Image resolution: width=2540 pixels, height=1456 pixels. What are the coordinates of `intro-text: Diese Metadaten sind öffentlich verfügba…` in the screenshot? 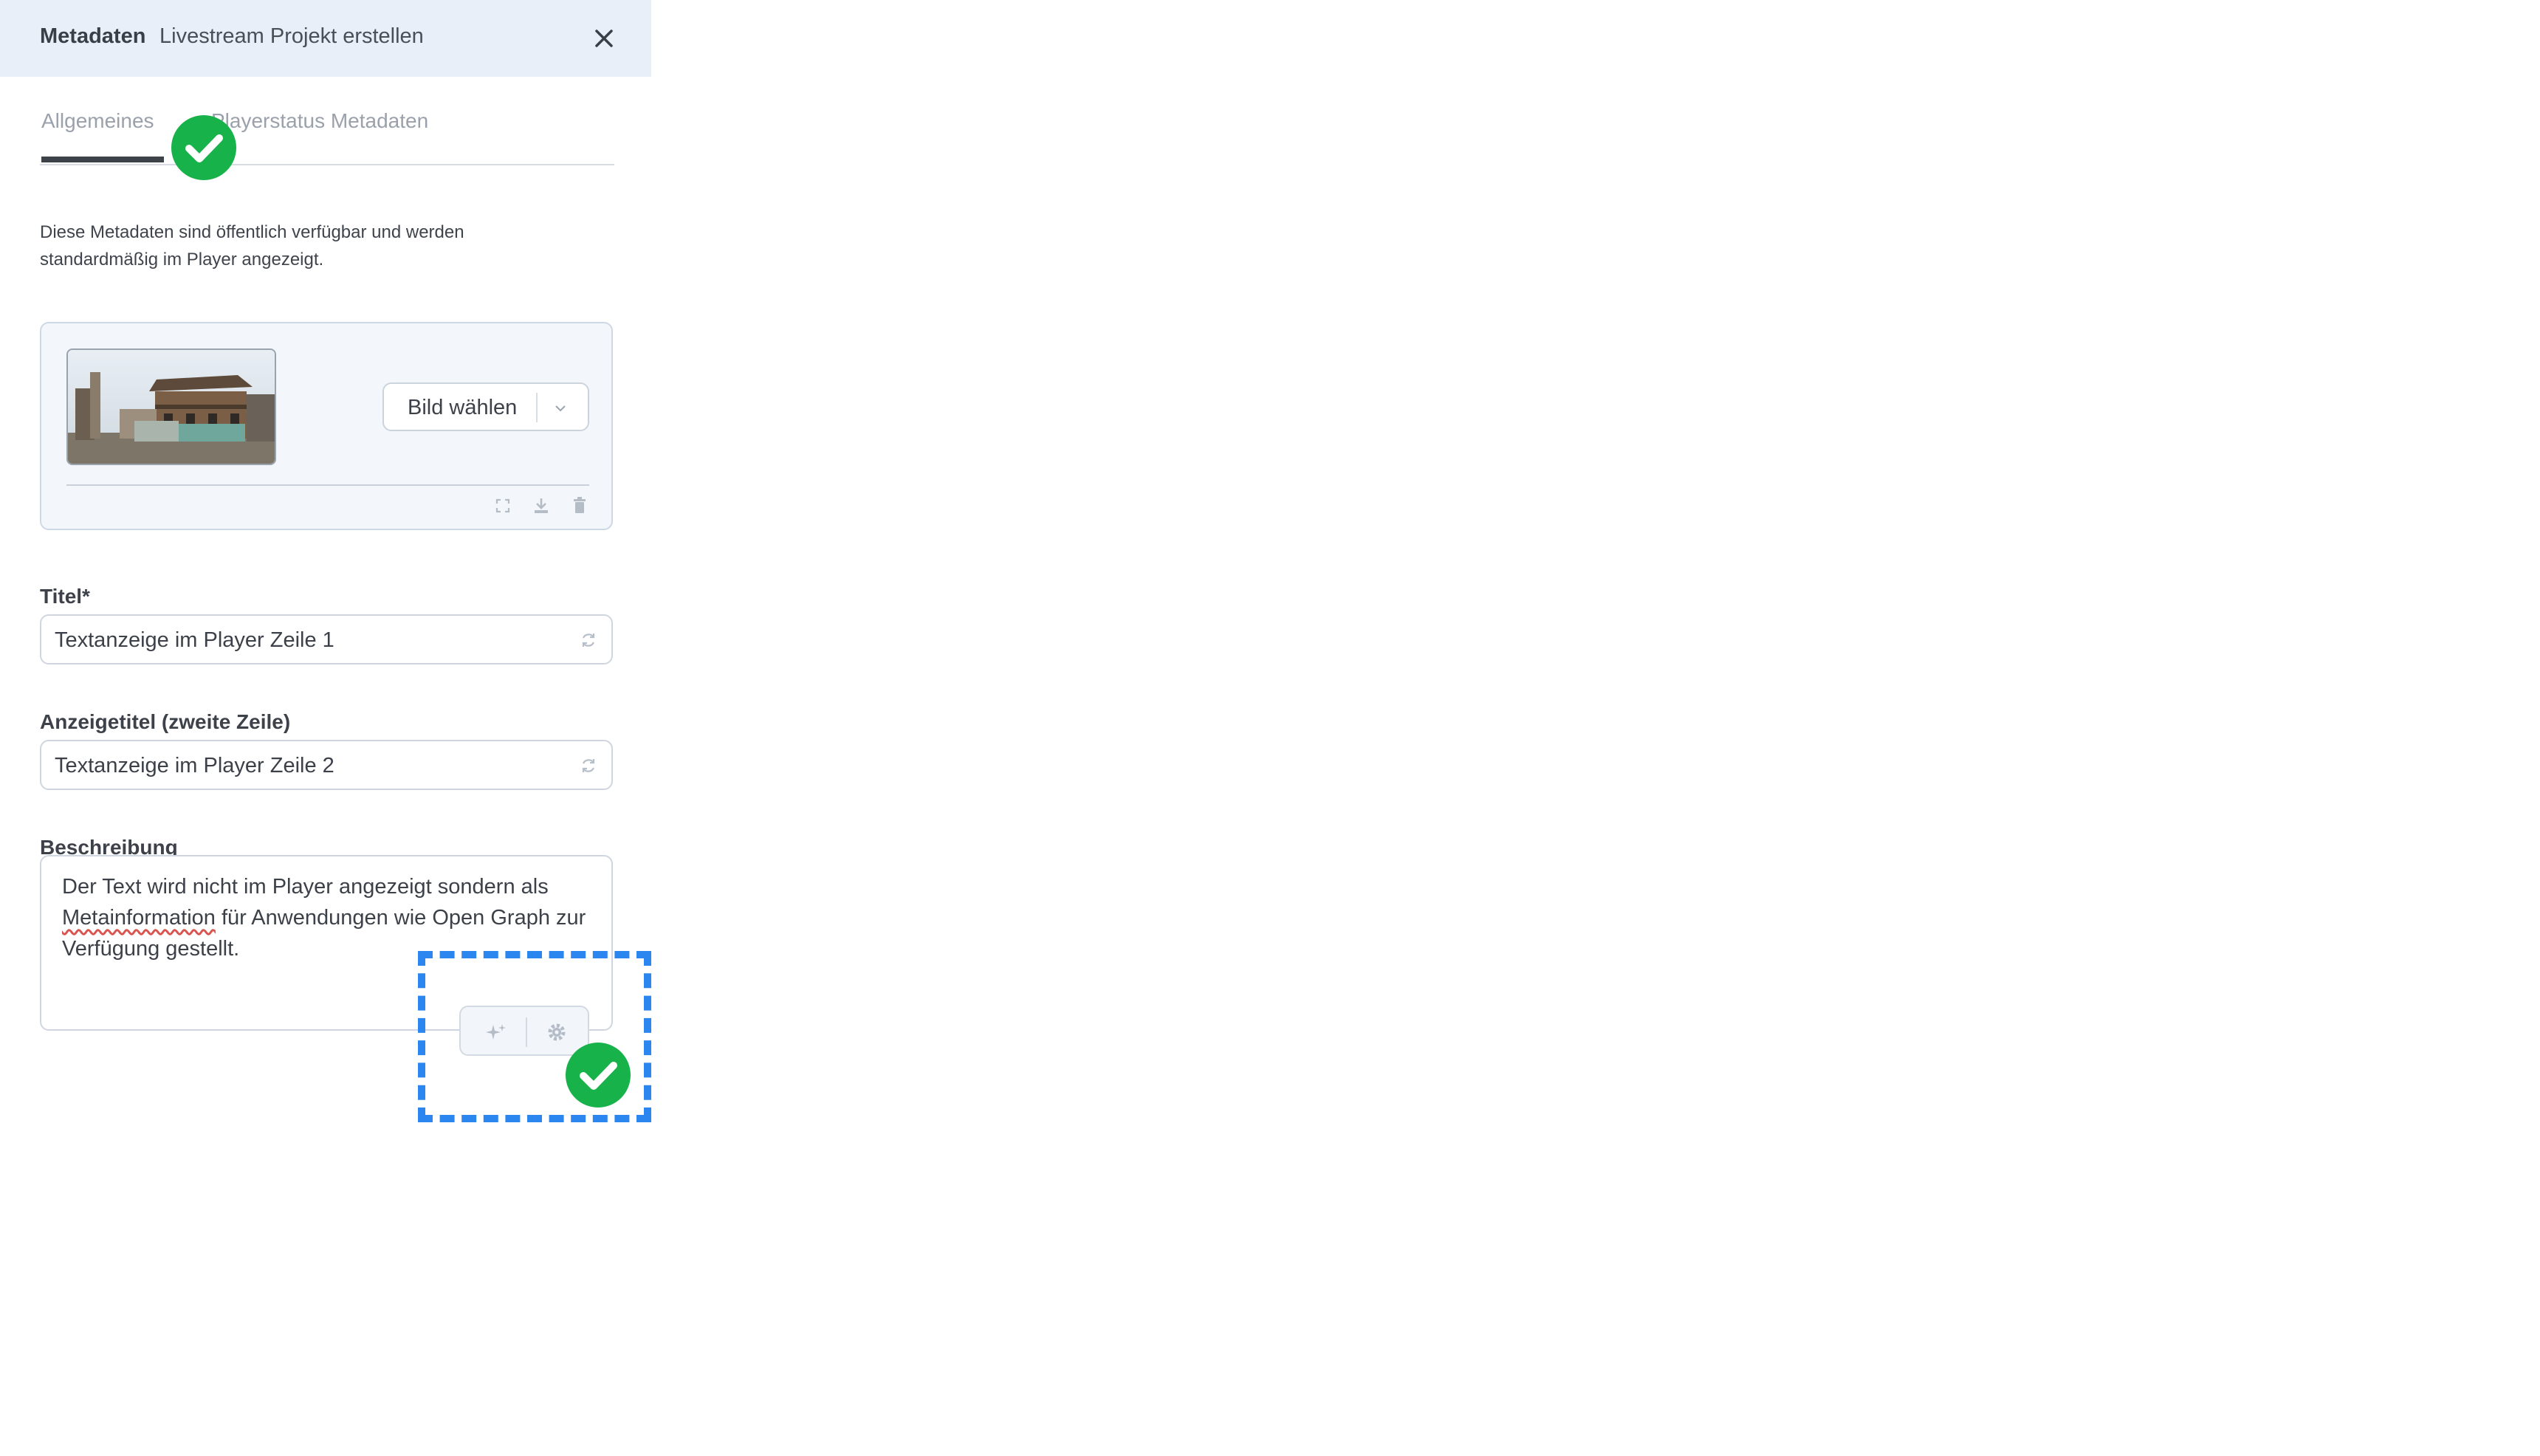 It's located at (252, 245).